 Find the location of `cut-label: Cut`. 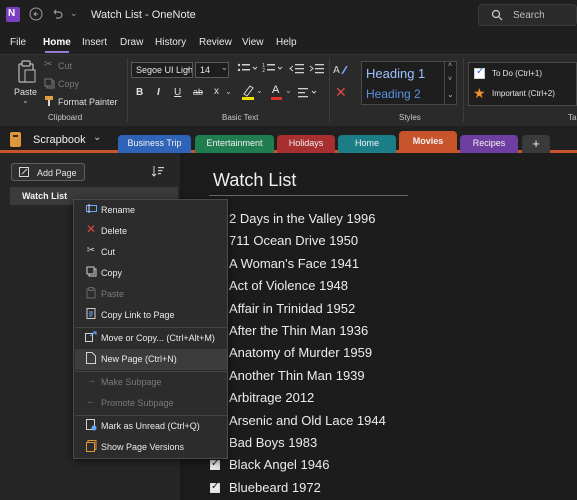

cut-label: Cut is located at coordinates (65, 66).